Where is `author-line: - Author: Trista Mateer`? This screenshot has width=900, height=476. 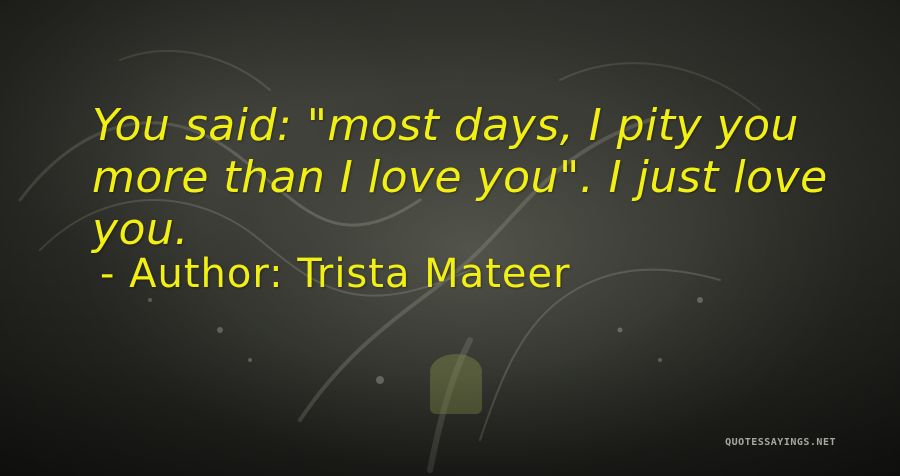 author-line: - Author: Trista Mateer is located at coordinates (335, 274).